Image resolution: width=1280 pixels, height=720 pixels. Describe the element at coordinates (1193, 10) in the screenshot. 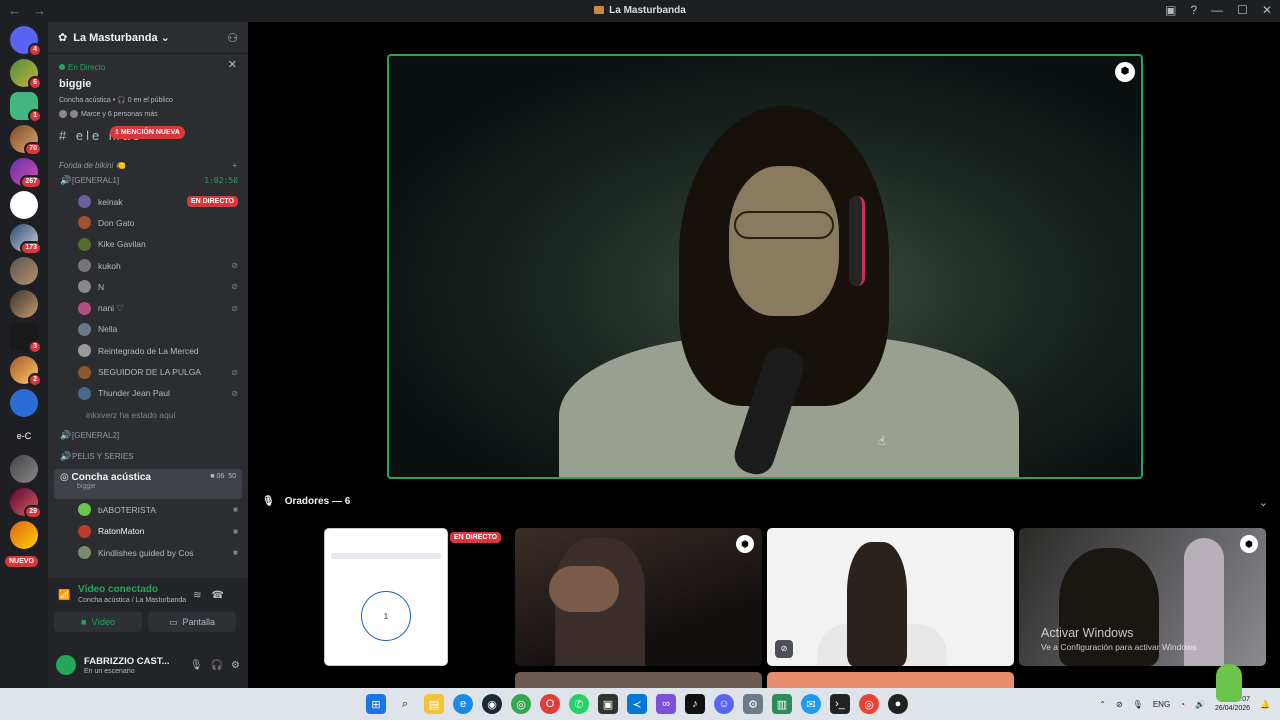

I see `help-icon: ?` at that location.